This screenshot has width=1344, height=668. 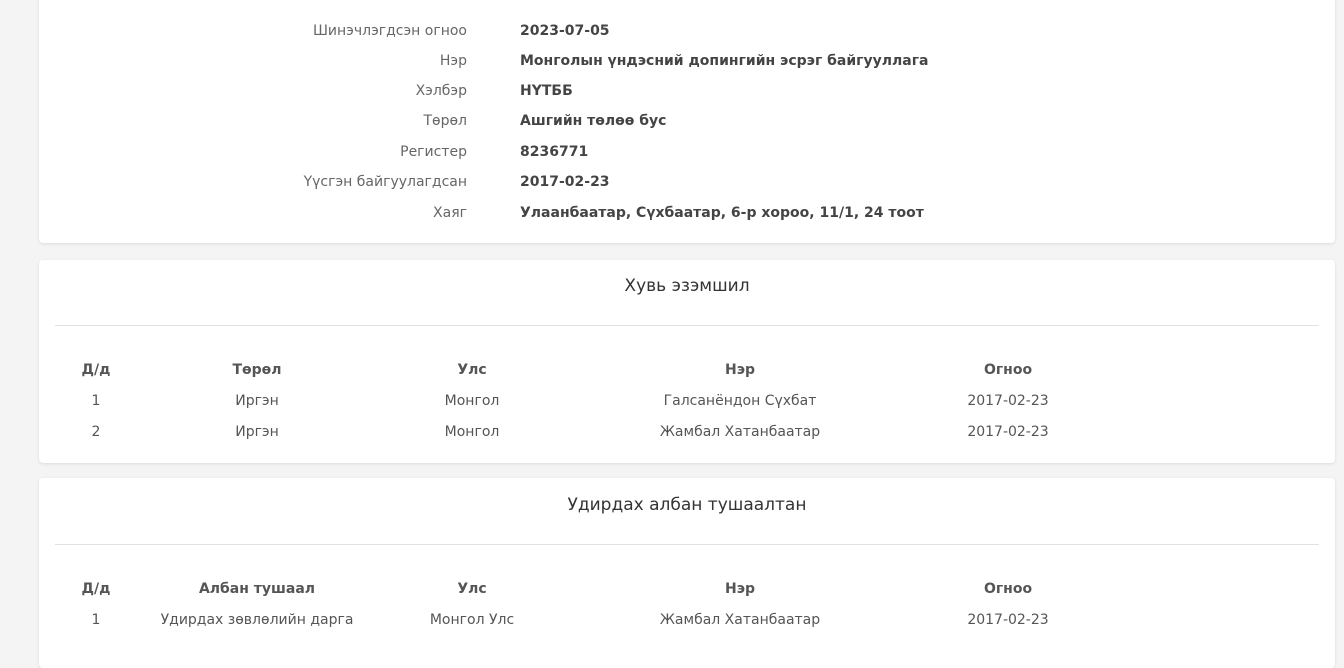 What do you see at coordinates (687, 184) in the screenshot?
I see `info-row-founded: Үүсгэн байгуулагдсан 2017-02-23` at bounding box center [687, 184].